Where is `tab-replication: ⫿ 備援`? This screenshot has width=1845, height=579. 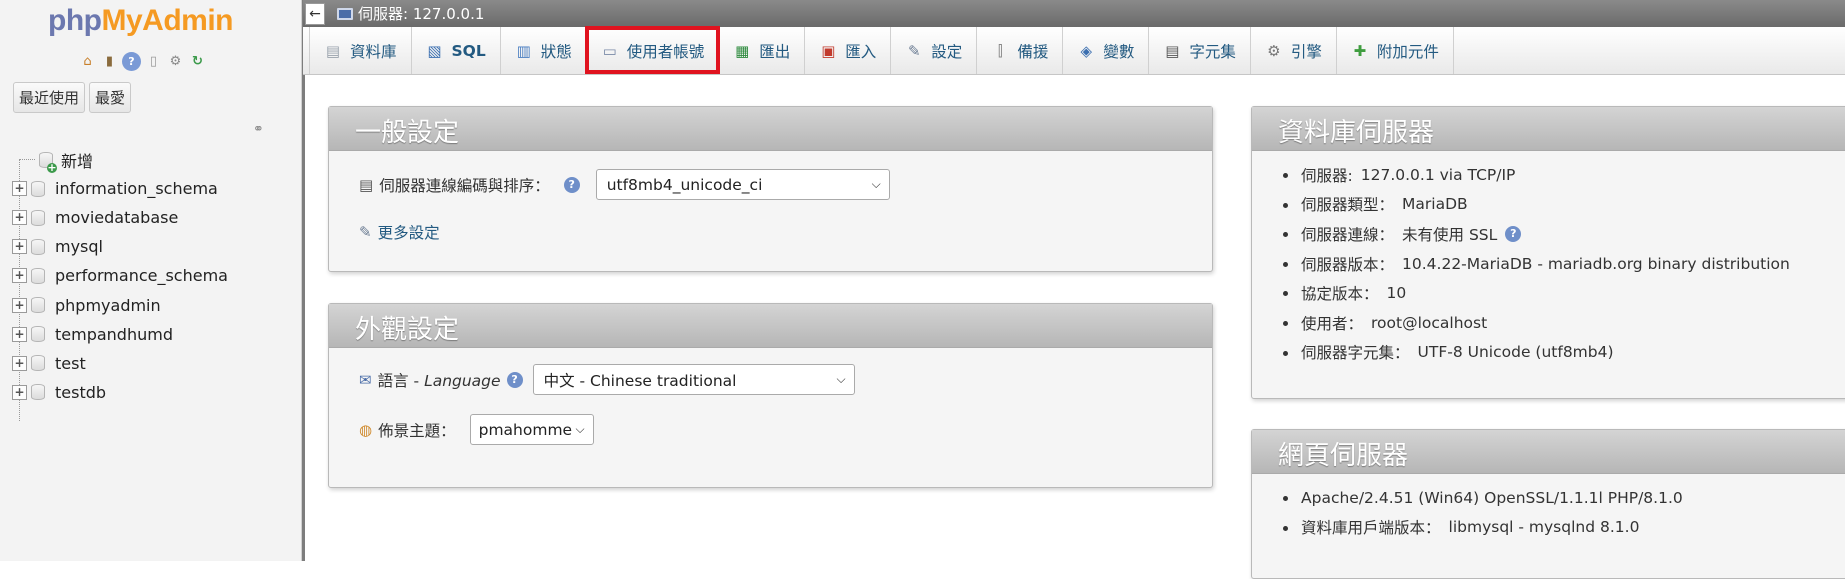
tab-replication: ⫿ 備援 is located at coordinates (1020, 50).